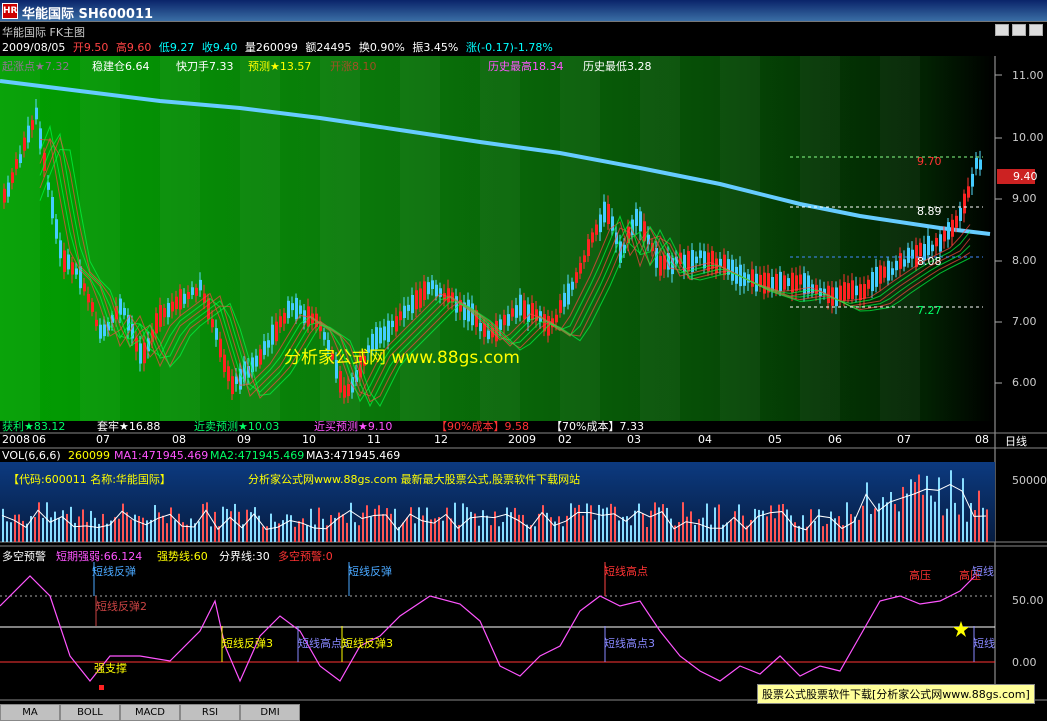  Describe the element at coordinates (210, 712) in the screenshot. I see `tab-rsi: RSI` at that location.